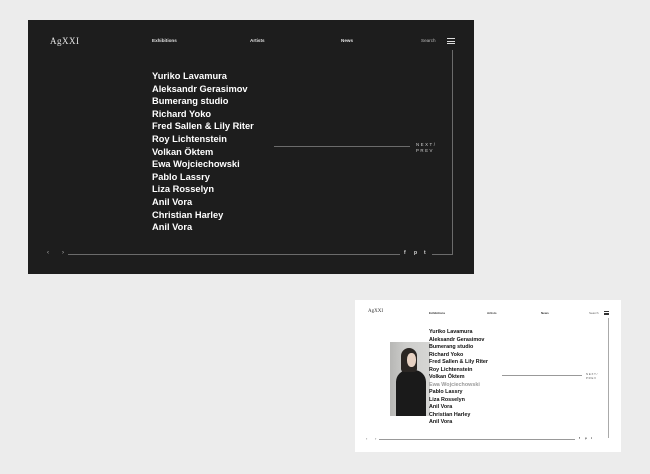  Describe the element at coordinates (458, 386) in the screenshot. I see `artist-link-hovered: Ewa Wojciechowski` at that location.